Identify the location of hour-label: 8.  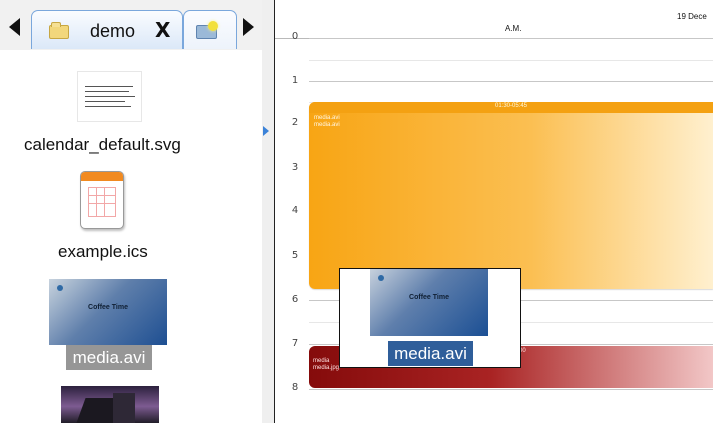
(295, 387).